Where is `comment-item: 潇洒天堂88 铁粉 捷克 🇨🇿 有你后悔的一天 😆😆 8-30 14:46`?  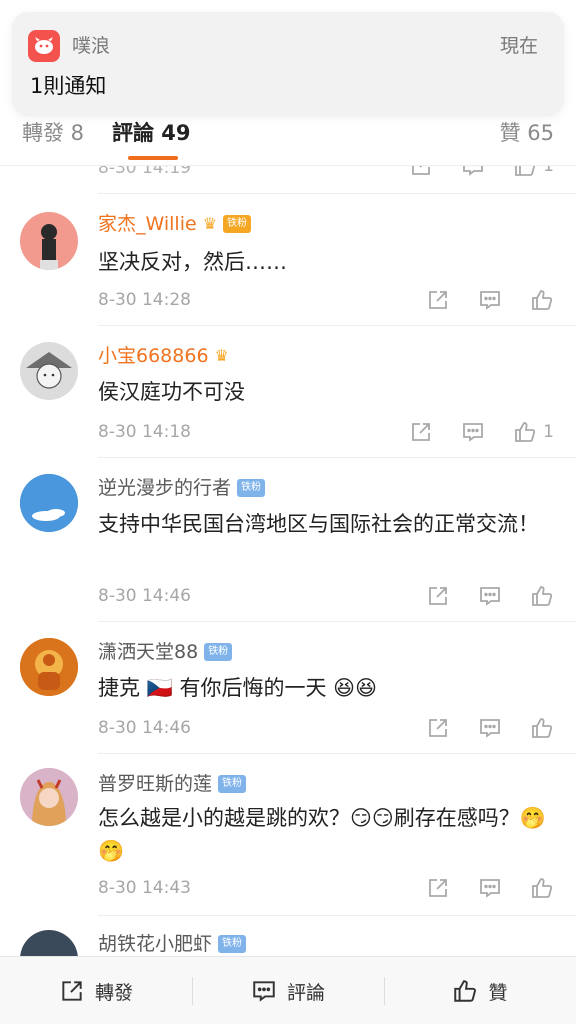 comment-item: 潇洒天堂88 铁粉 捷克 🇨🇿 有你后悔的一天 😆😆 8-30 14:46 is located at coordinates (288, 688).